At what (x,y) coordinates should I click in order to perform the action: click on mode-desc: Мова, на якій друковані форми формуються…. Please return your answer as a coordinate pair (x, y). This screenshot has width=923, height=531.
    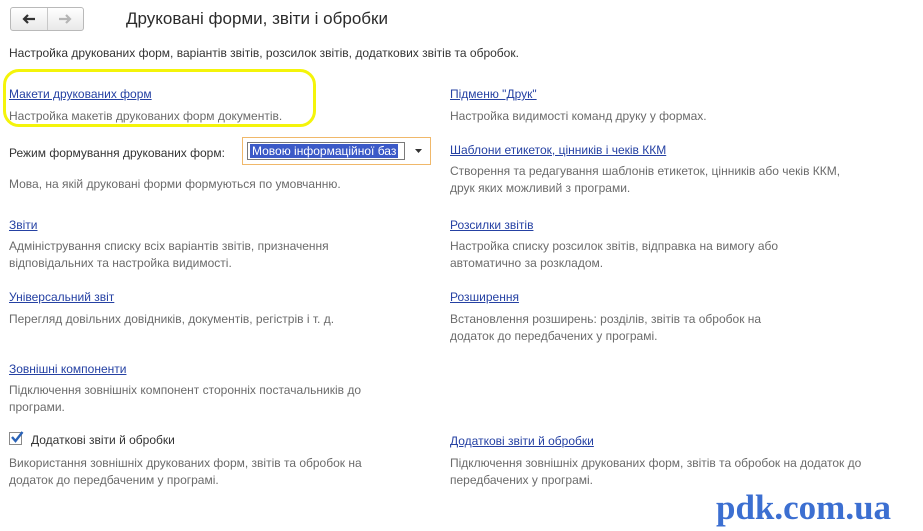
    Looking at the image, I should click on (175, 184).